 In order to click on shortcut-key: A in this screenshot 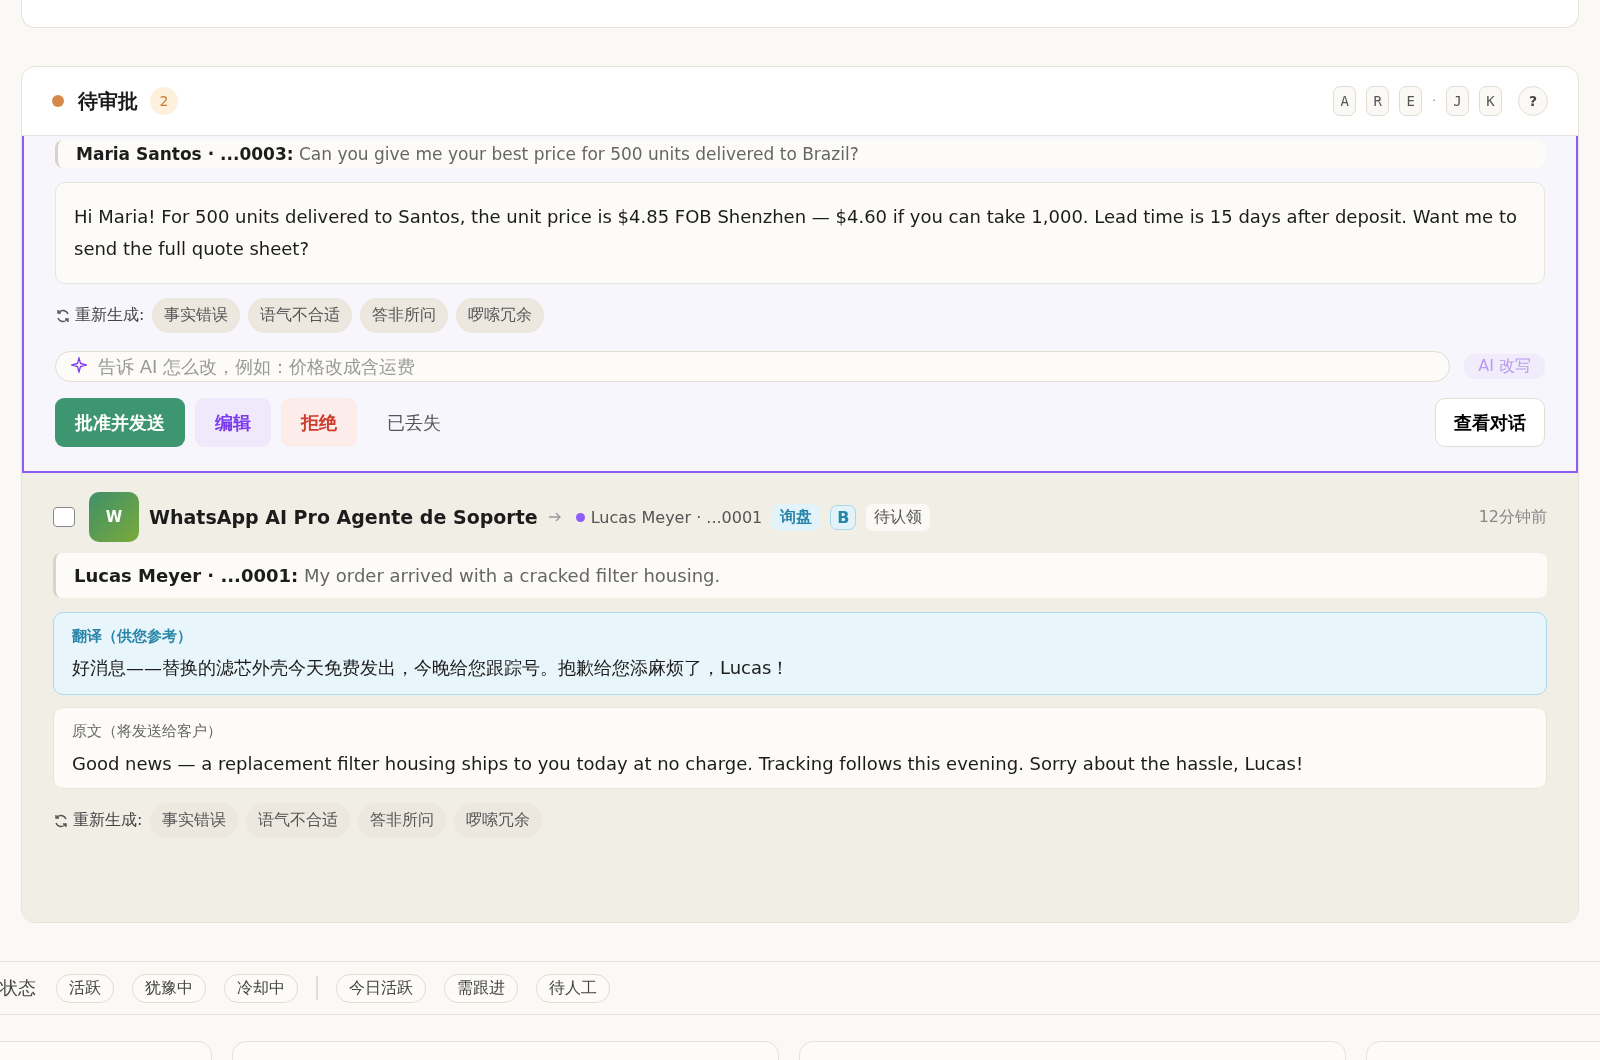, I will do `click(1345, 101)`.